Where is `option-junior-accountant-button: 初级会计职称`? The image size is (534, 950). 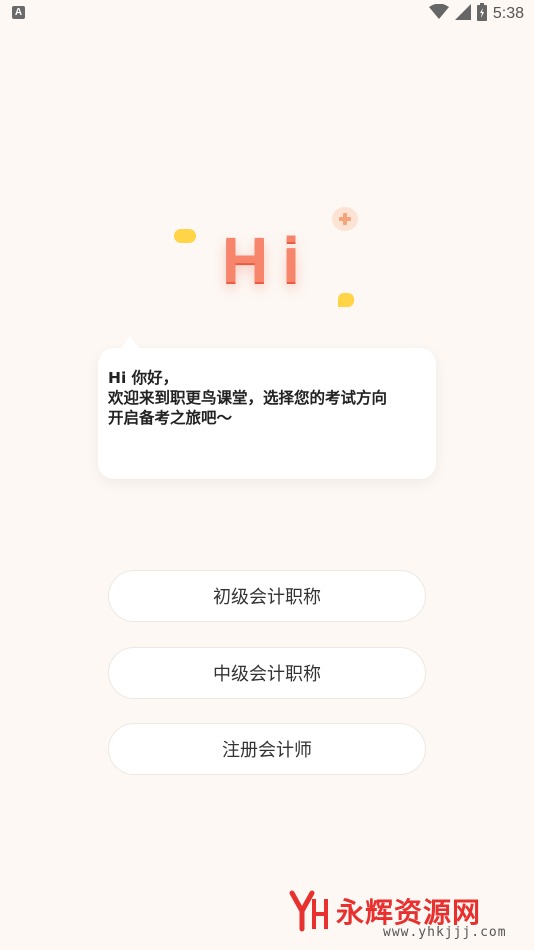 option-junior-accountant-button: 初级会计职称 is located at coordinates (267, 596).